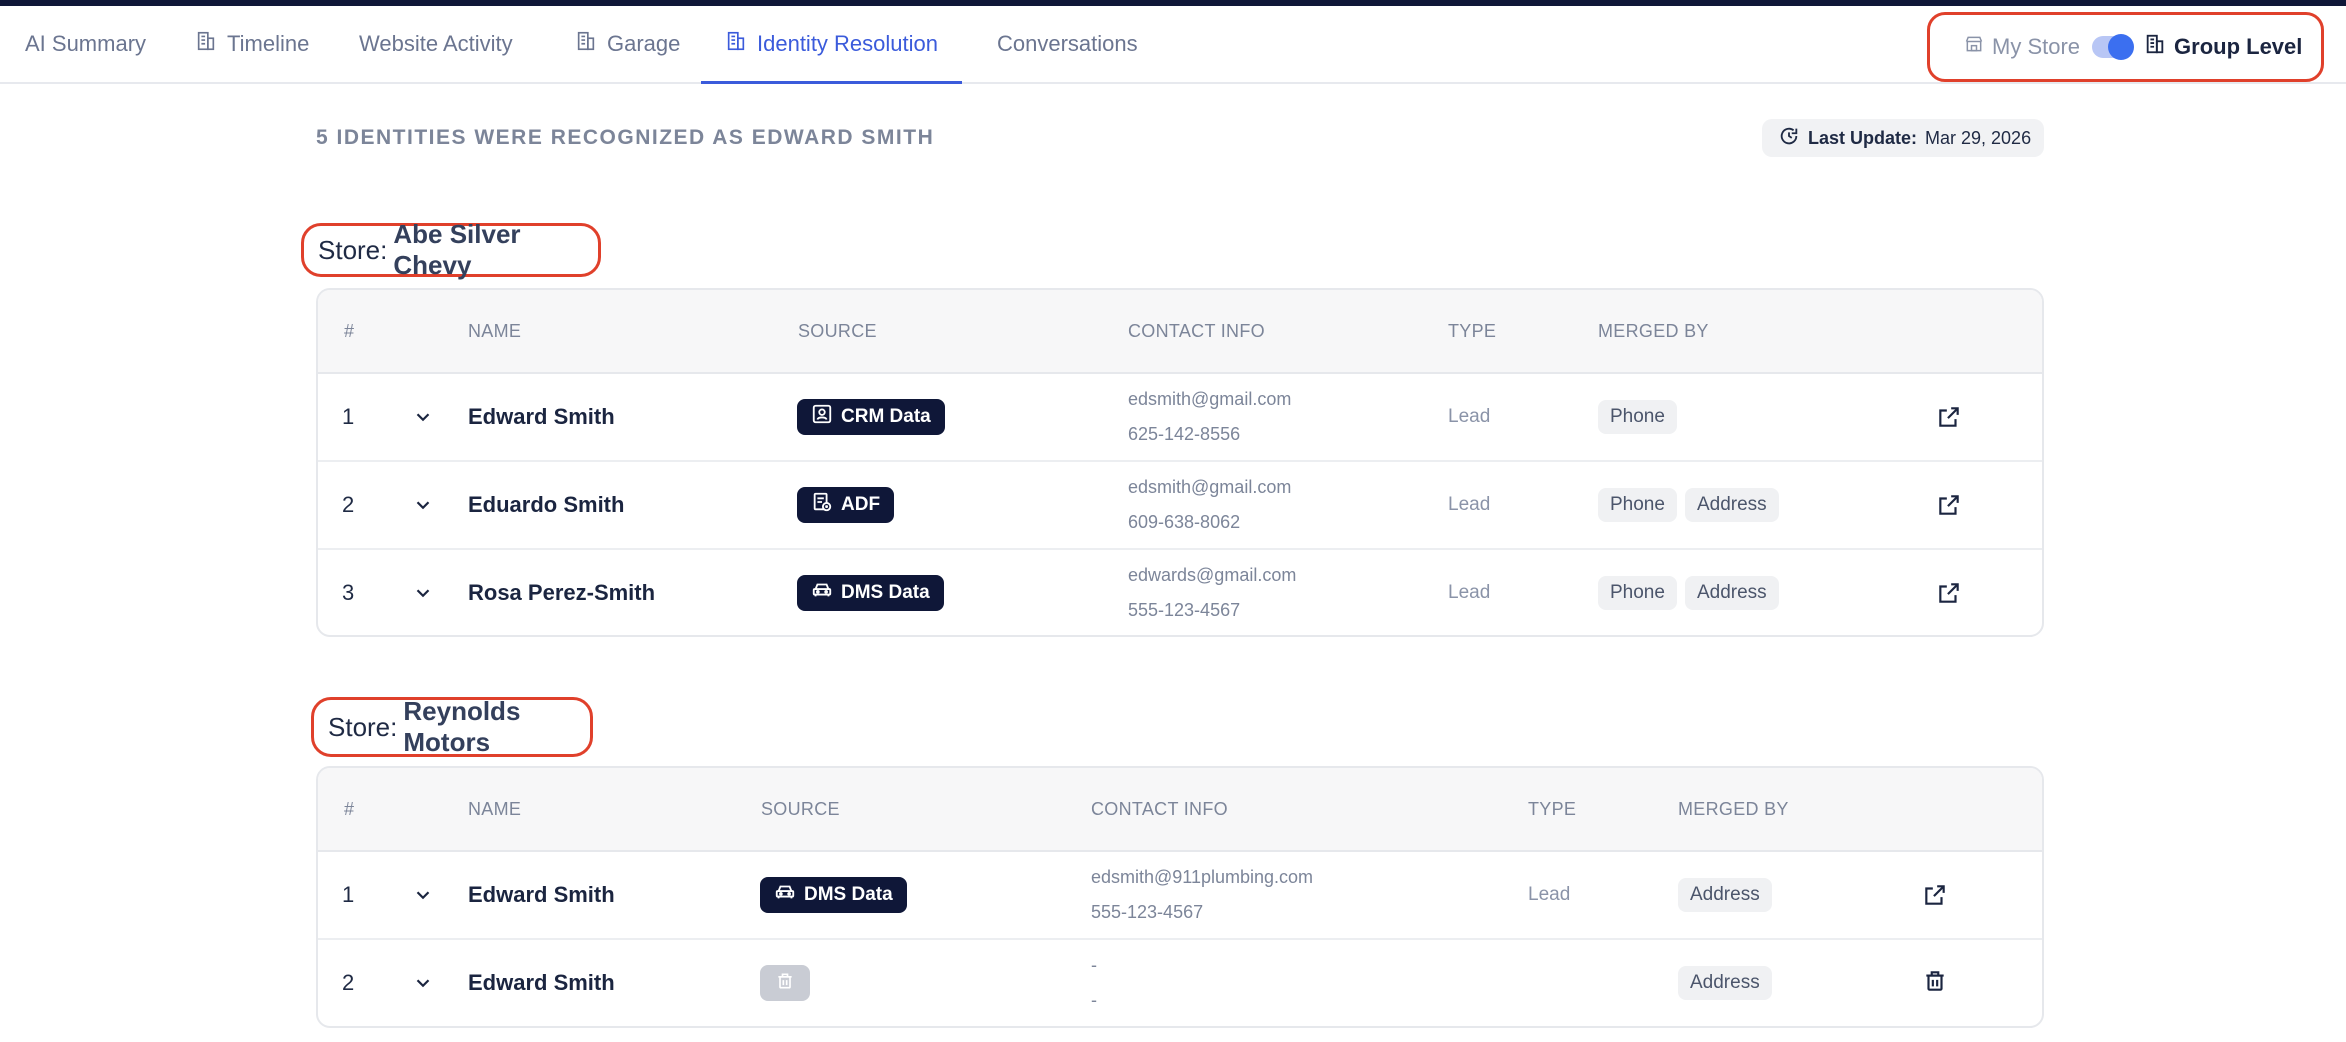  Describe the element at coordinates (2238, 46) in the screenshot. I see `group-level-label: Group Level` at that location.